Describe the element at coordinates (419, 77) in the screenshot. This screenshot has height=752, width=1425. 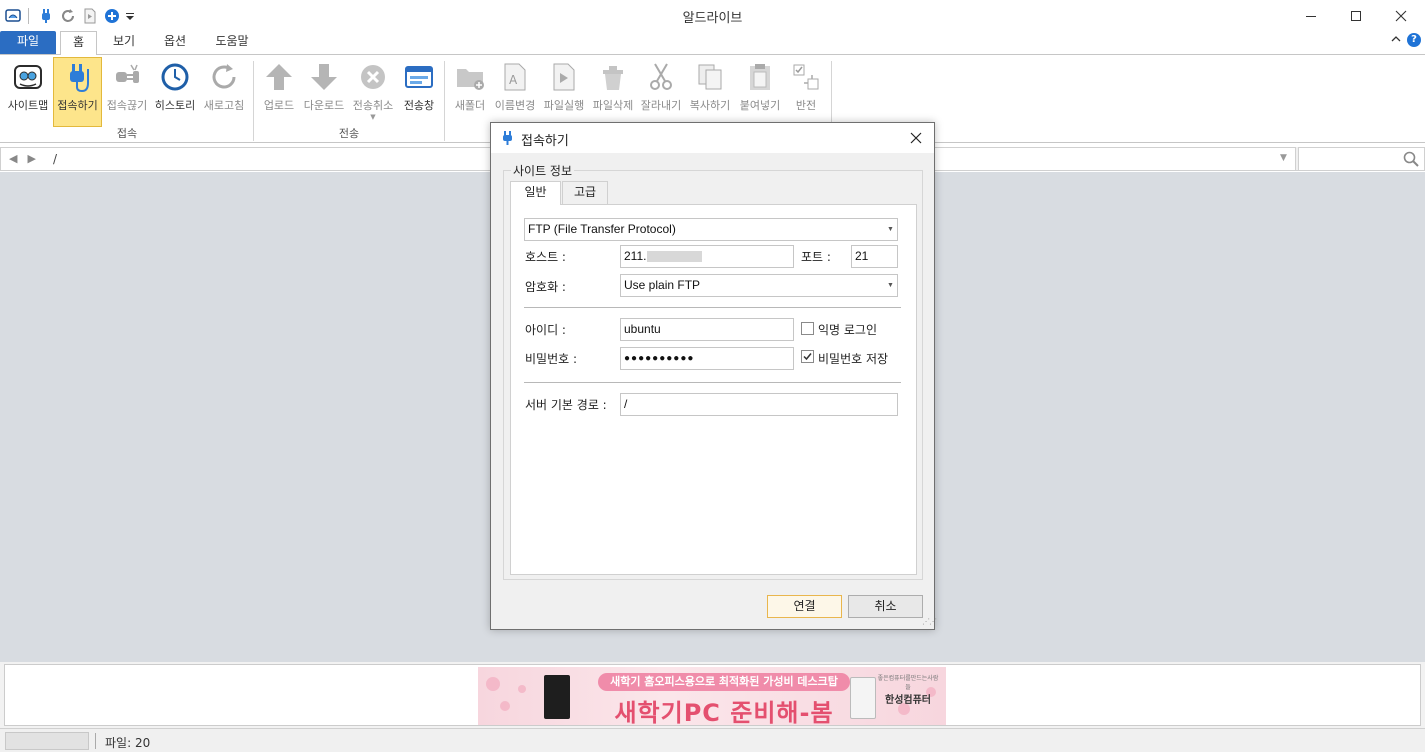
I see `transfer-window-icon` at that location.